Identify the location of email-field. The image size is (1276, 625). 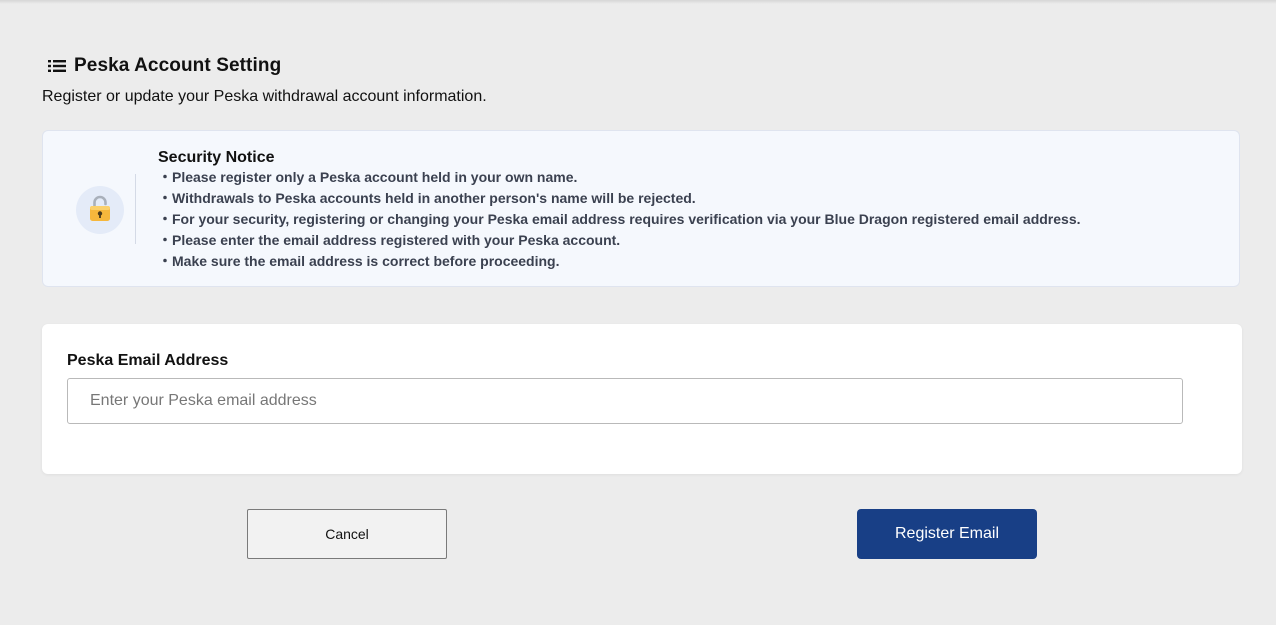
(625, 401).